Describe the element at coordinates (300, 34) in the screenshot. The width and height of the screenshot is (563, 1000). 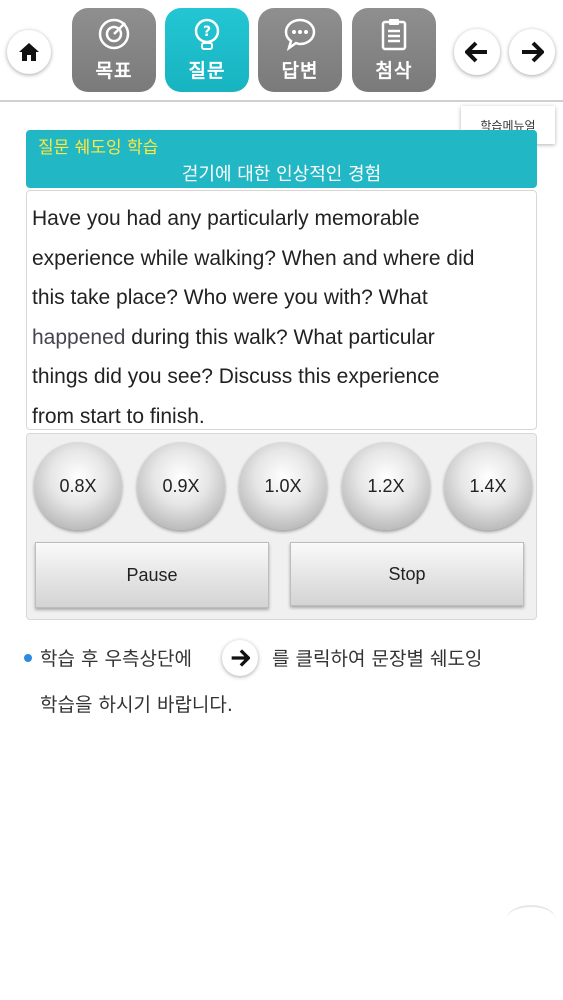
I see `speech-bubble-icon` at that location.